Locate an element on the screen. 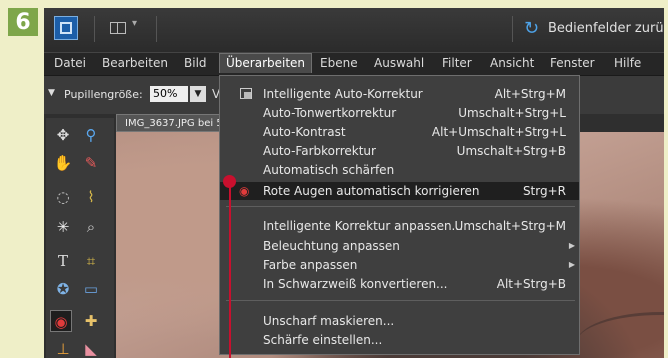 The height and width of the screenshot is (358, 668). magic-wand-tool-icon: ✳ is located at coordinates (63, 227).